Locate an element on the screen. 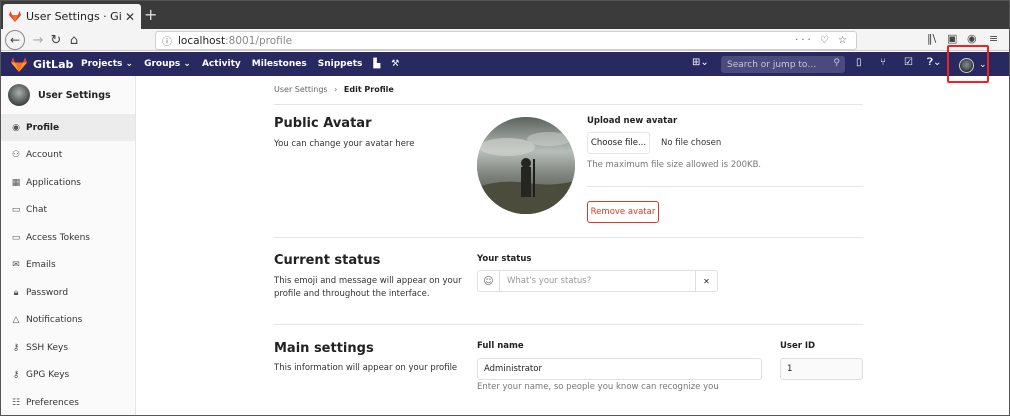 The image size is (1010, 416). chevron-down-icon: ⌄ is located at coordinates (983, 65).